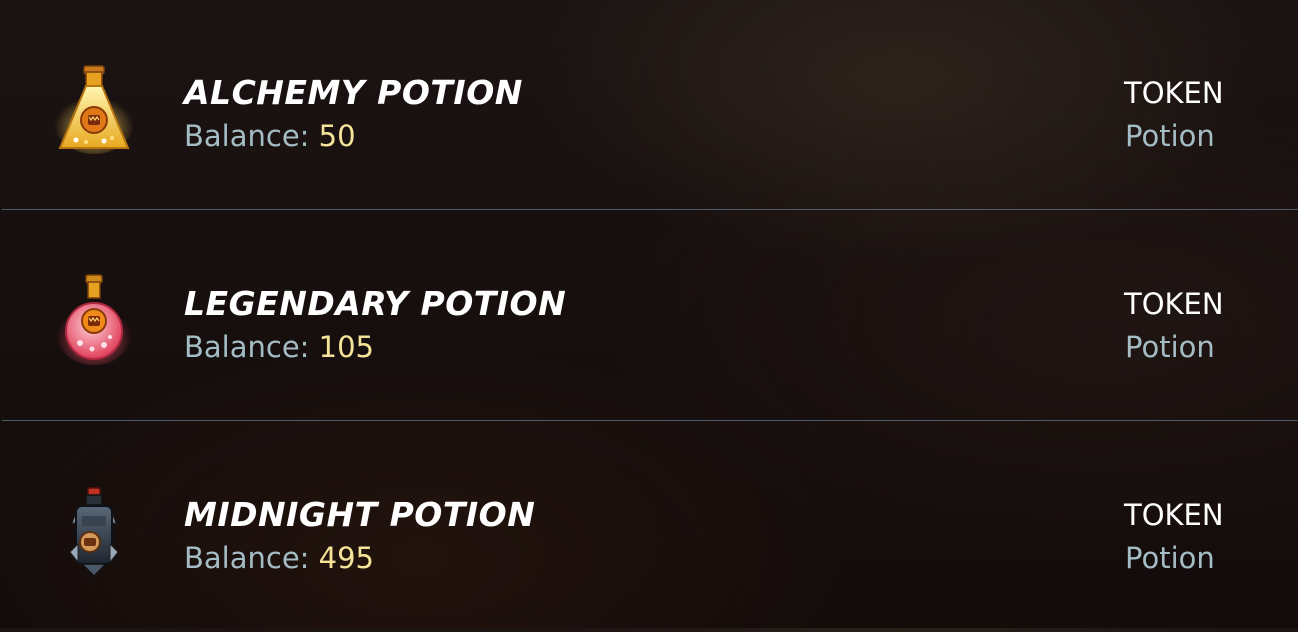 This screenshot has height=632, width=1298. I want to click on item-name: ALCHEMY POTION, so click(353, 92).